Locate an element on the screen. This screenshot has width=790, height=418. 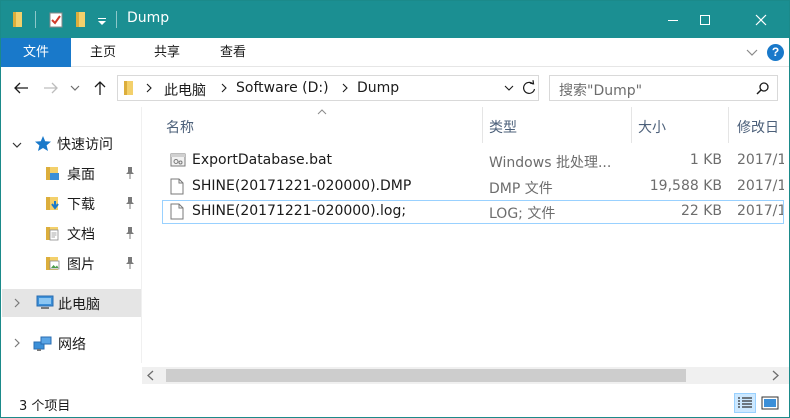
item-count: 3 个项目 is located at coordinates (45, 406).